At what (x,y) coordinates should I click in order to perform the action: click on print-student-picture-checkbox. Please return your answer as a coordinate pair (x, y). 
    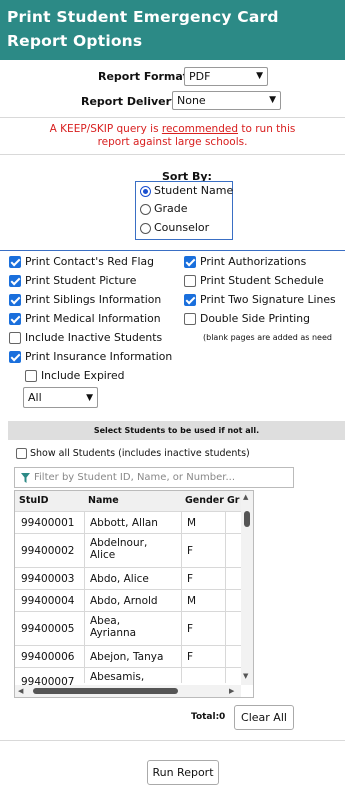
    Looking at the image, I should click on (15, 281).